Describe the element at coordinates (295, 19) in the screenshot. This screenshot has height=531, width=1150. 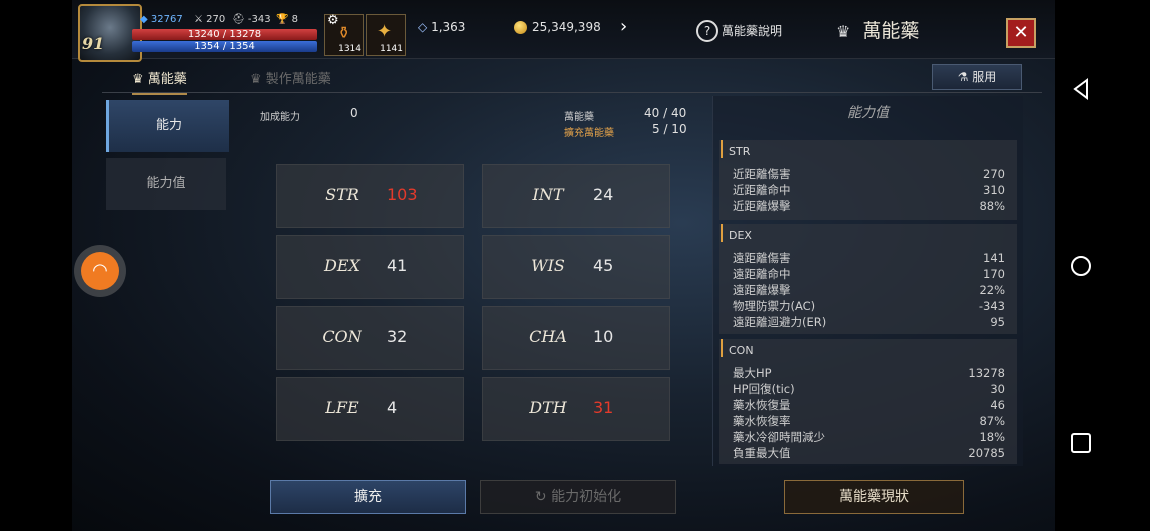
I see `trophy-value: 8` at that location.